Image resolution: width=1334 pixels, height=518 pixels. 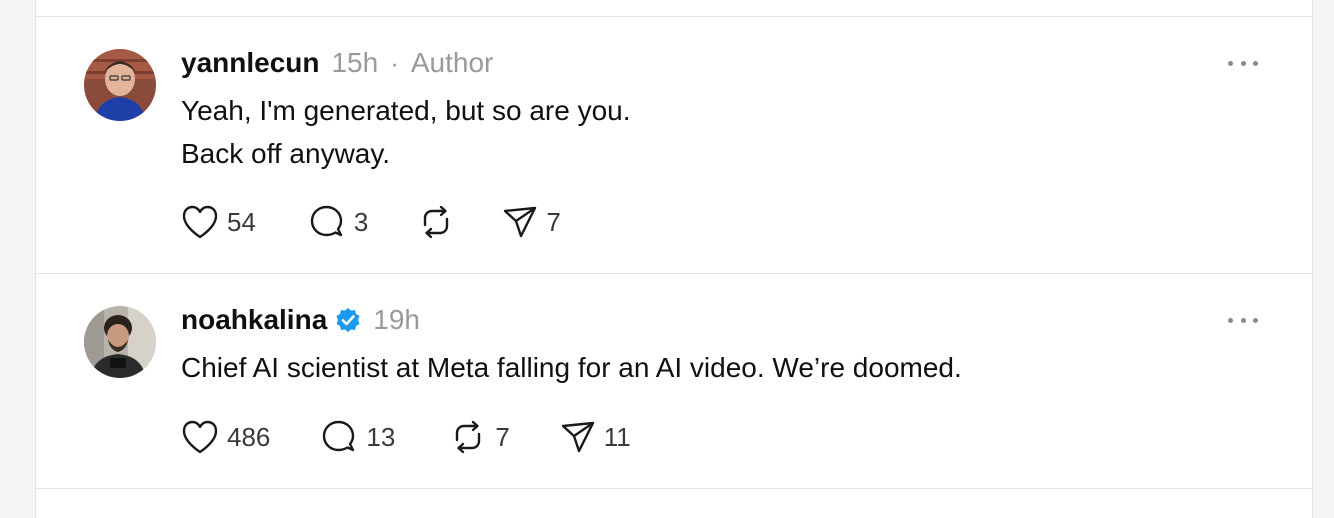 I want to click on reply-button: 13, so click(x=357, y=437).